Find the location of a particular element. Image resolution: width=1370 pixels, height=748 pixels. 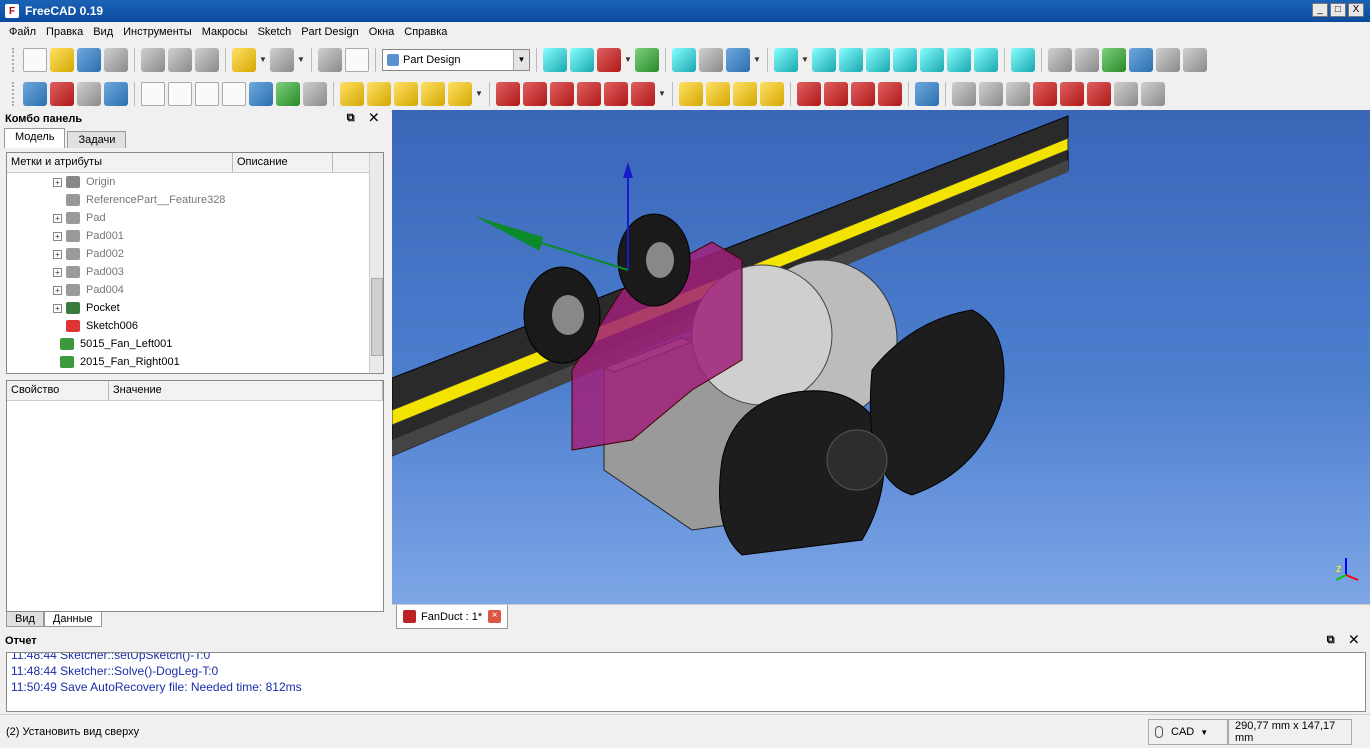

document-tab: FanDuct : 1* × is located at coordinates (452, 617).